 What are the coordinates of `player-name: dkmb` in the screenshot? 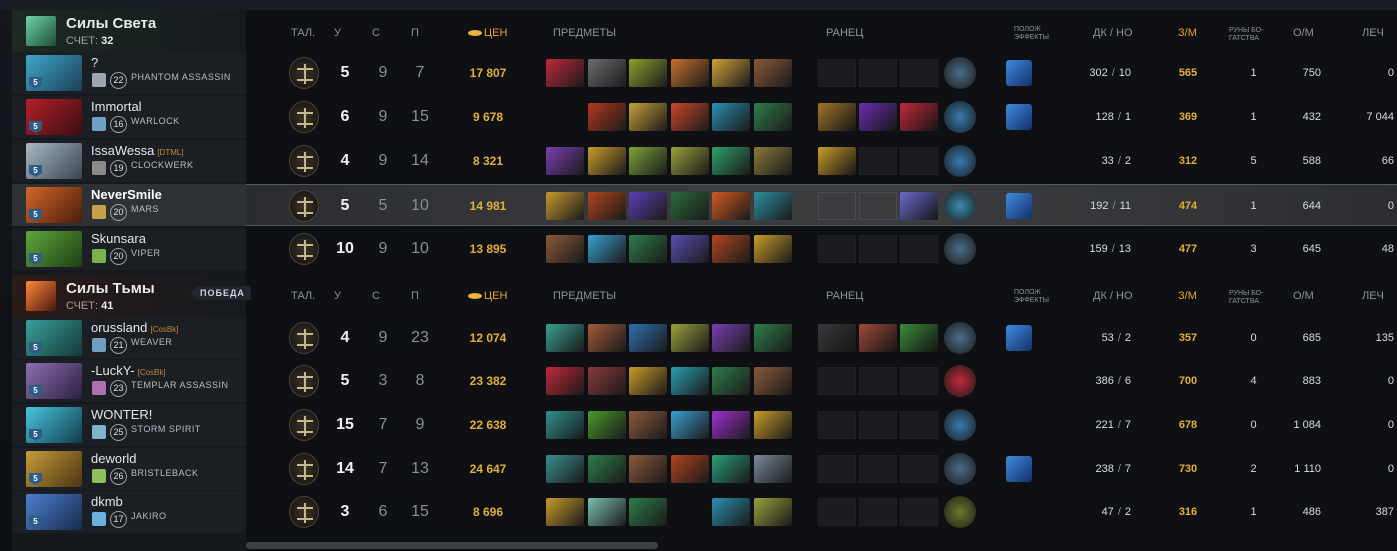 It's located at (107, 501).